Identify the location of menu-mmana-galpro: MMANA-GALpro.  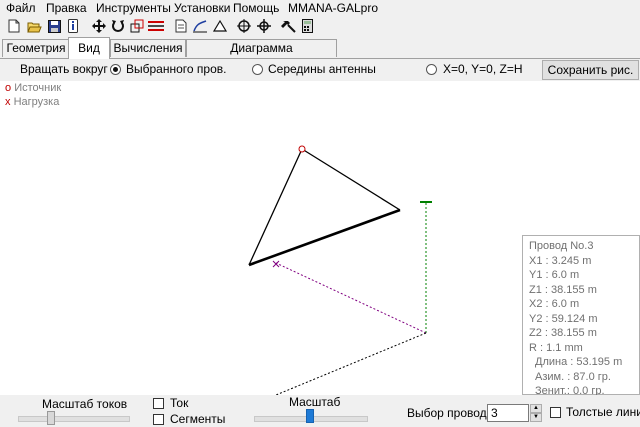
(333, 8).